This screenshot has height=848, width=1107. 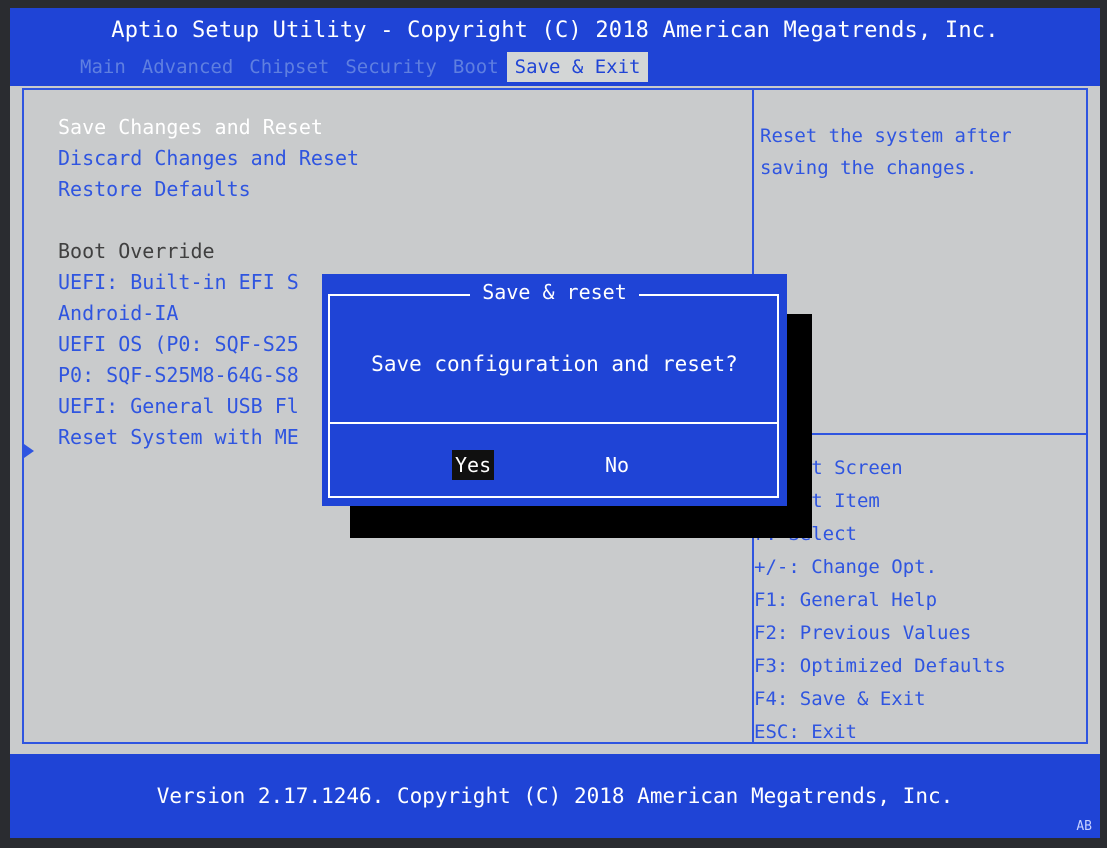 I want to click on key-optimized-defaults: F3: Optimized Defaults, so click(x=880, y=666).